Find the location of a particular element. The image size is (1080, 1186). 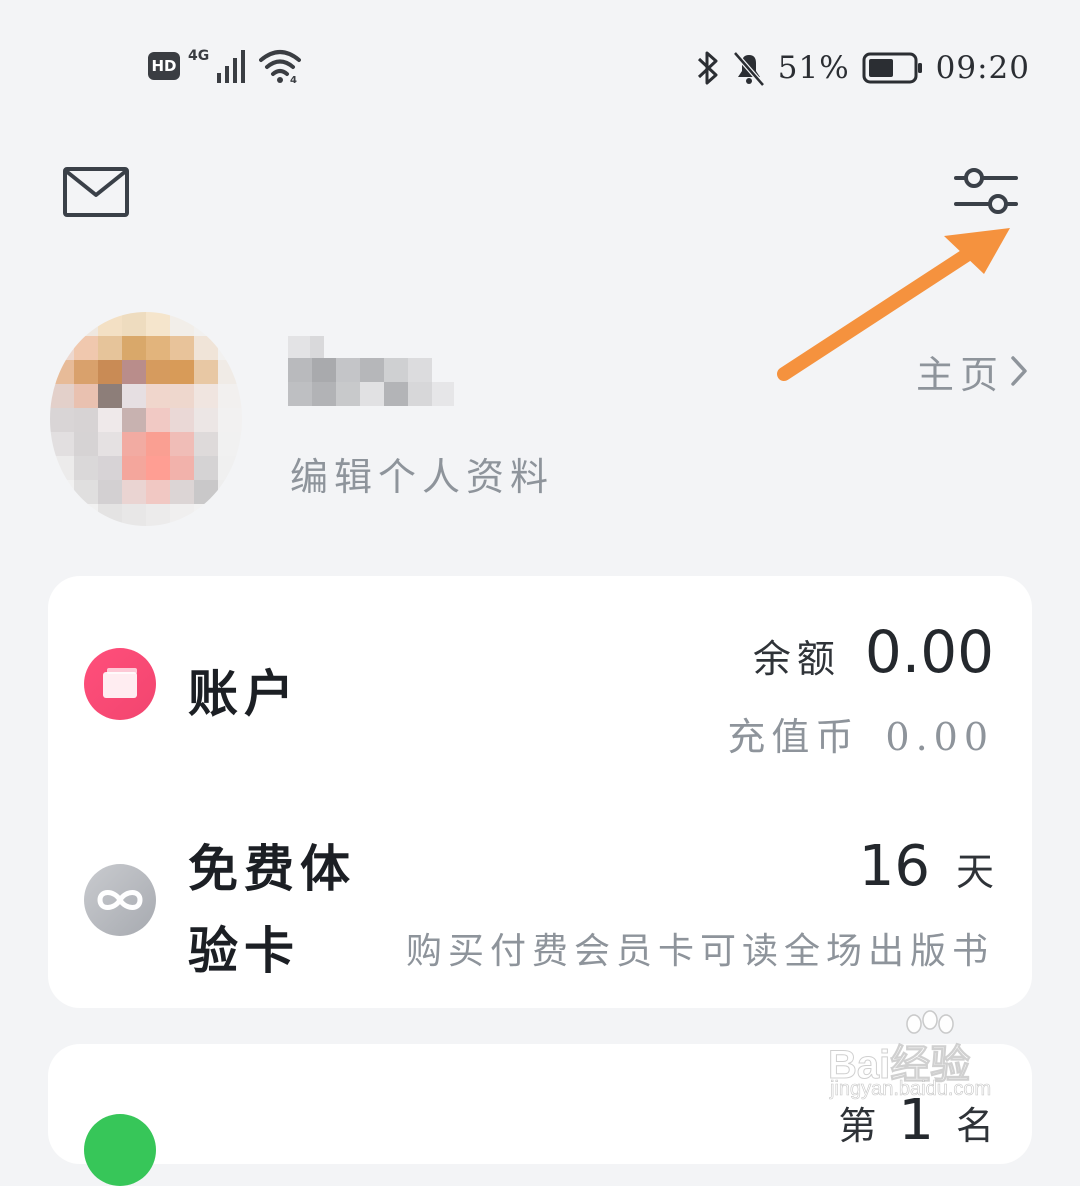

rank-icon is located at coordinates (120, 1150).